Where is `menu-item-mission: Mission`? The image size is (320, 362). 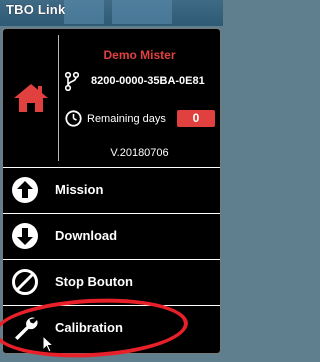
menu-item-mission: Mission is located at coordinates (111, 190).